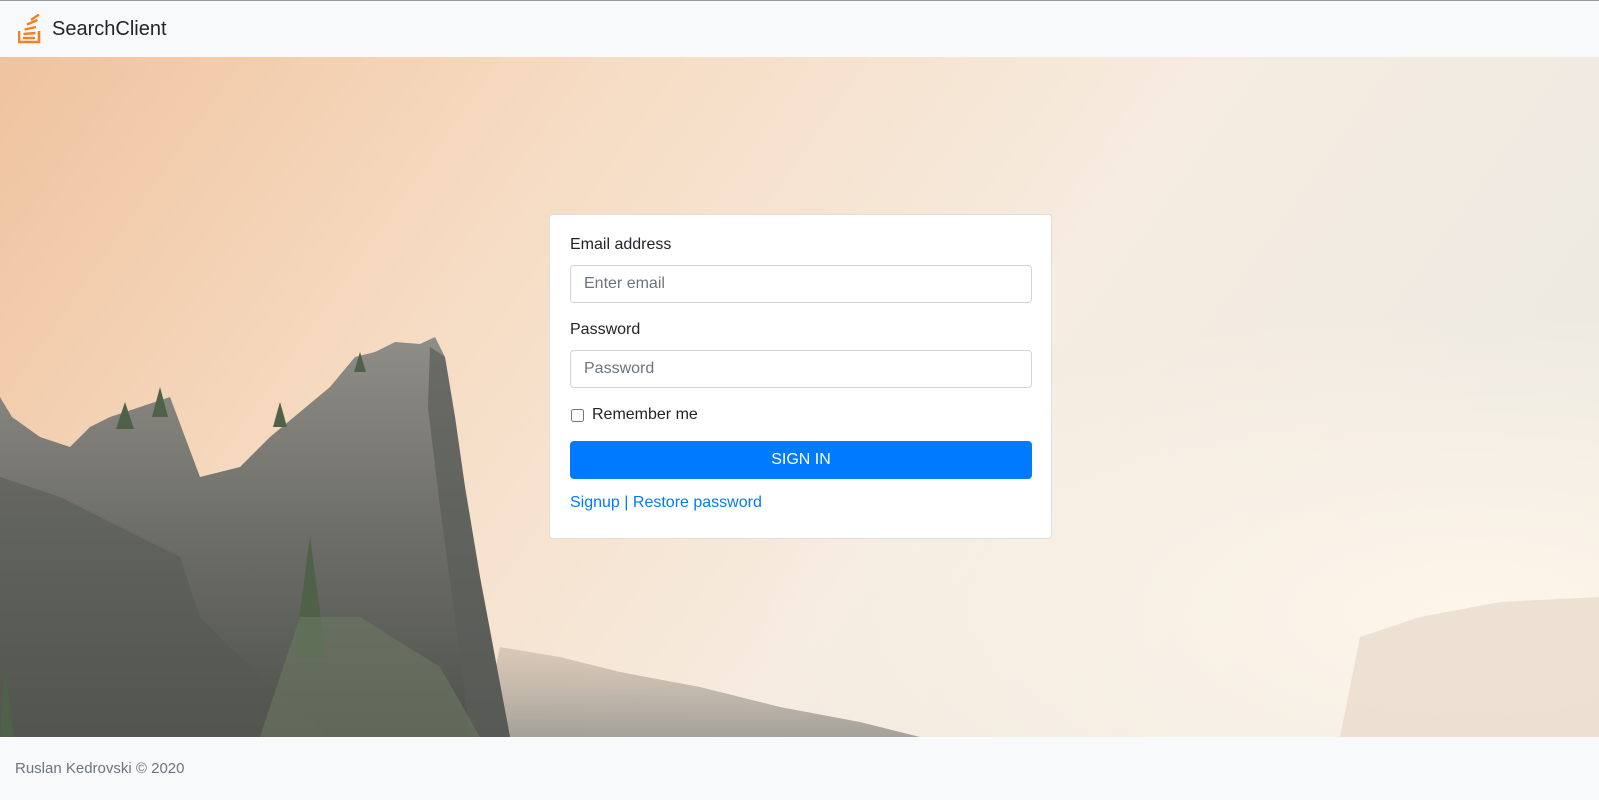  What do you see at coordinates (799, 29) in the screenshot?
I see `navbar: SearchClient` at bounding box center [799, 29].